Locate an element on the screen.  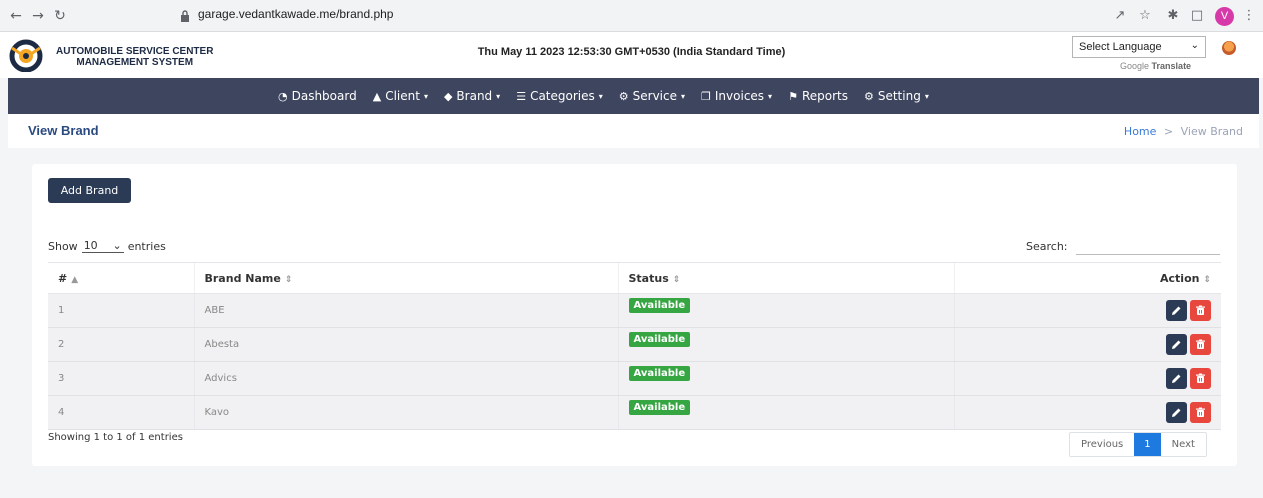
cell-number: 2 is located at coordinates (121, 344).